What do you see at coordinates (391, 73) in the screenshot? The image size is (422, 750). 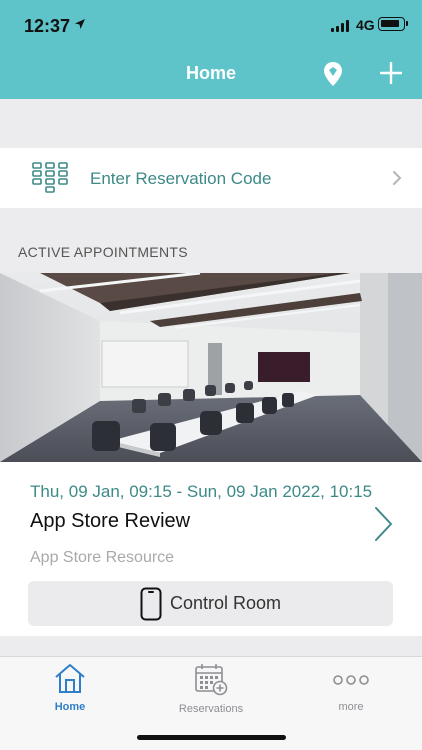 I see `add-icon` at bounding box center [391, 73].